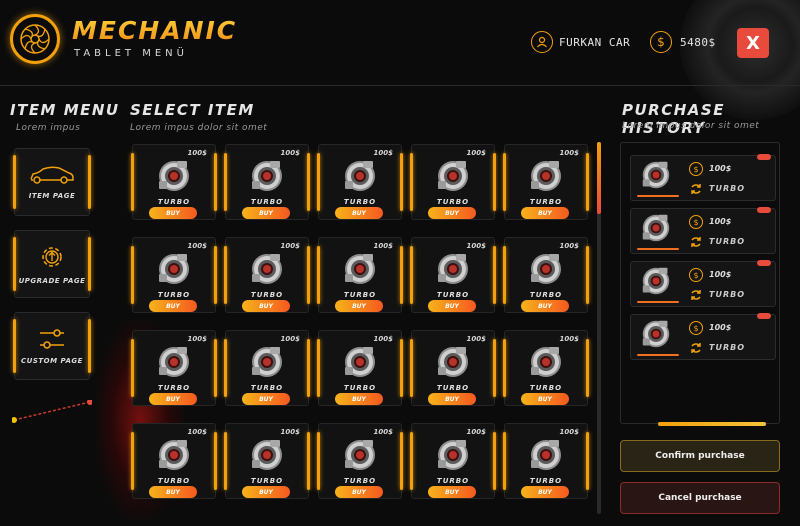  I want to click on menu-item-label: UPGRADE PAGE, so click(52, 281).